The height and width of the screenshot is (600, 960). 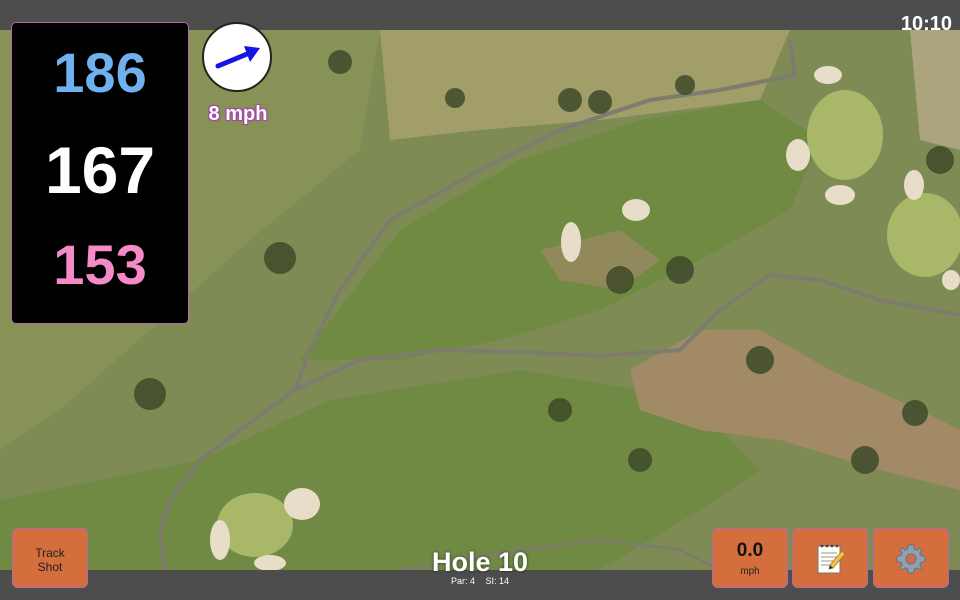 I want to click on distance-back: 186, so click(x=100, y=72).